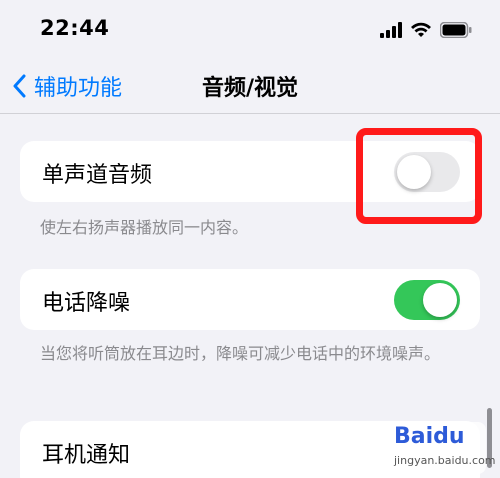  Describe the element at coordinates (391, 30) in the screenshot. I see `cellular-signal-icon` at that location.